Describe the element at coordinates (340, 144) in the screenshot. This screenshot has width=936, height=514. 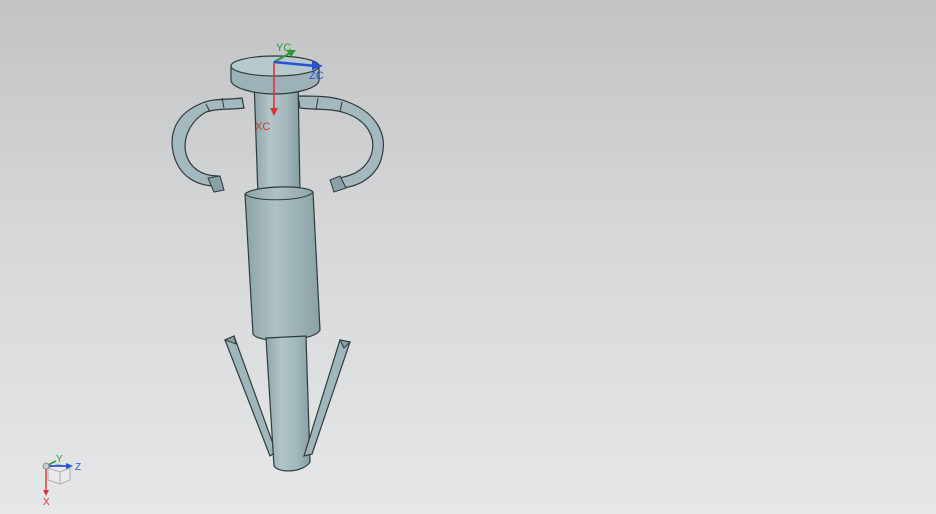
I see `right-hook` at that location.